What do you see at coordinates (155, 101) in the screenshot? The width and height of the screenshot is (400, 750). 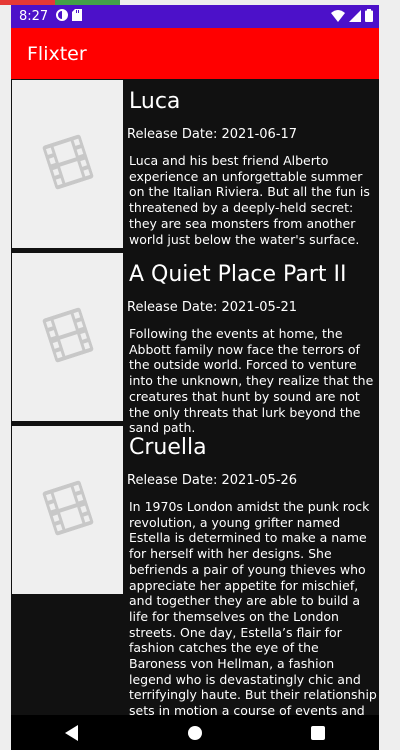 I see `movie-title: Luca` at bounding box center [155, 101].